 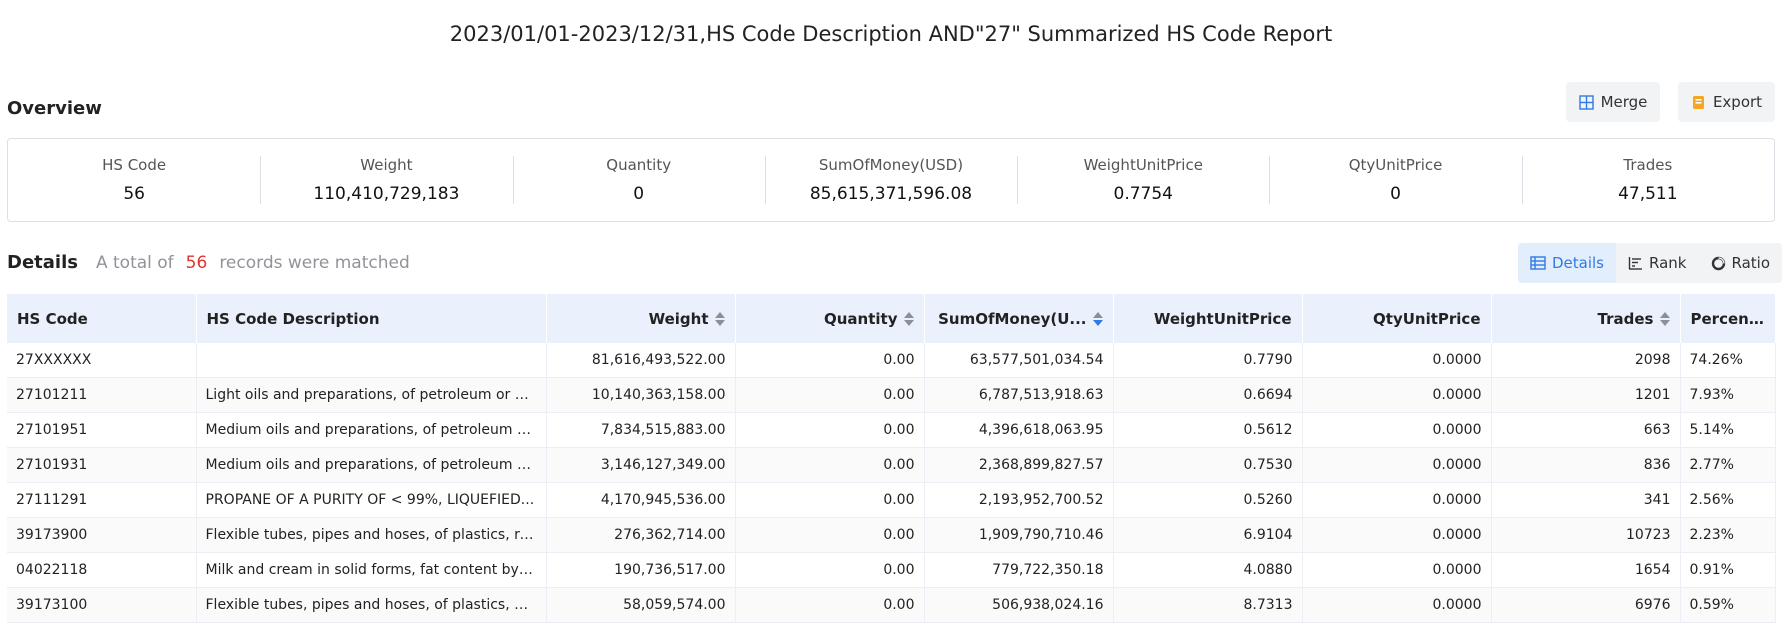 I want to click on stat-sum-of-money: SumOfMoney(USD) 85,615,371,596.08, so click(x=891, y=180).